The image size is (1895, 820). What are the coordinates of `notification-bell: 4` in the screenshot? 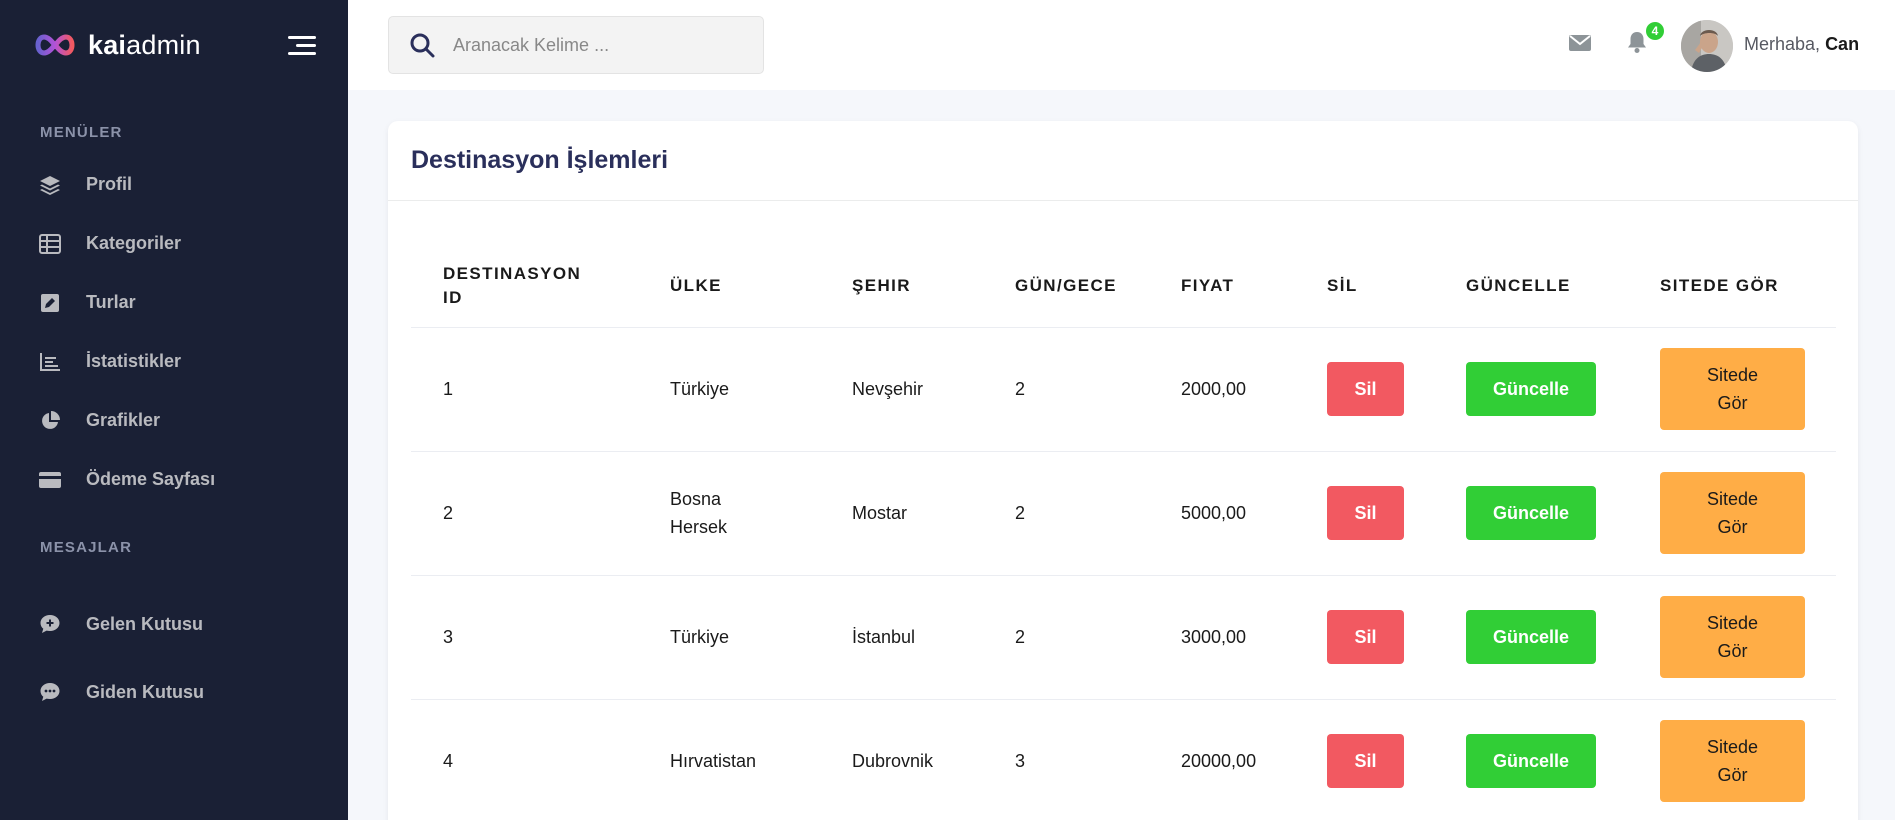 It's located at (1646, 38).